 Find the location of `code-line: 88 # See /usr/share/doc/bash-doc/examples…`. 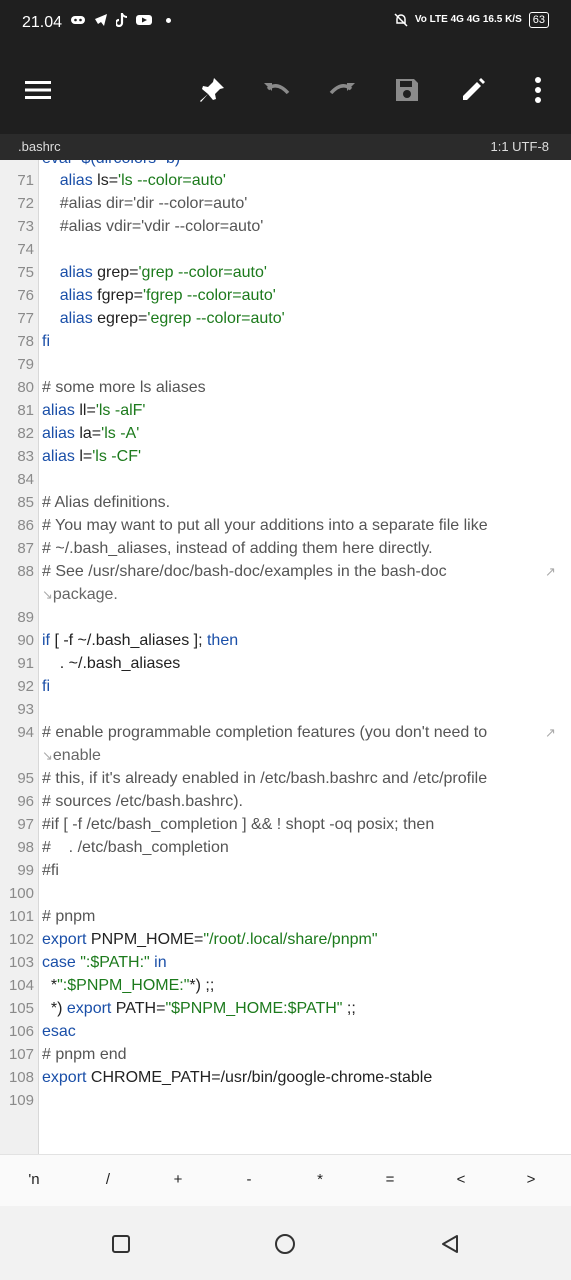

code-line: 88 # See /usr/share/doc/bash-doc/examples… is located at coordinates (285, 571).